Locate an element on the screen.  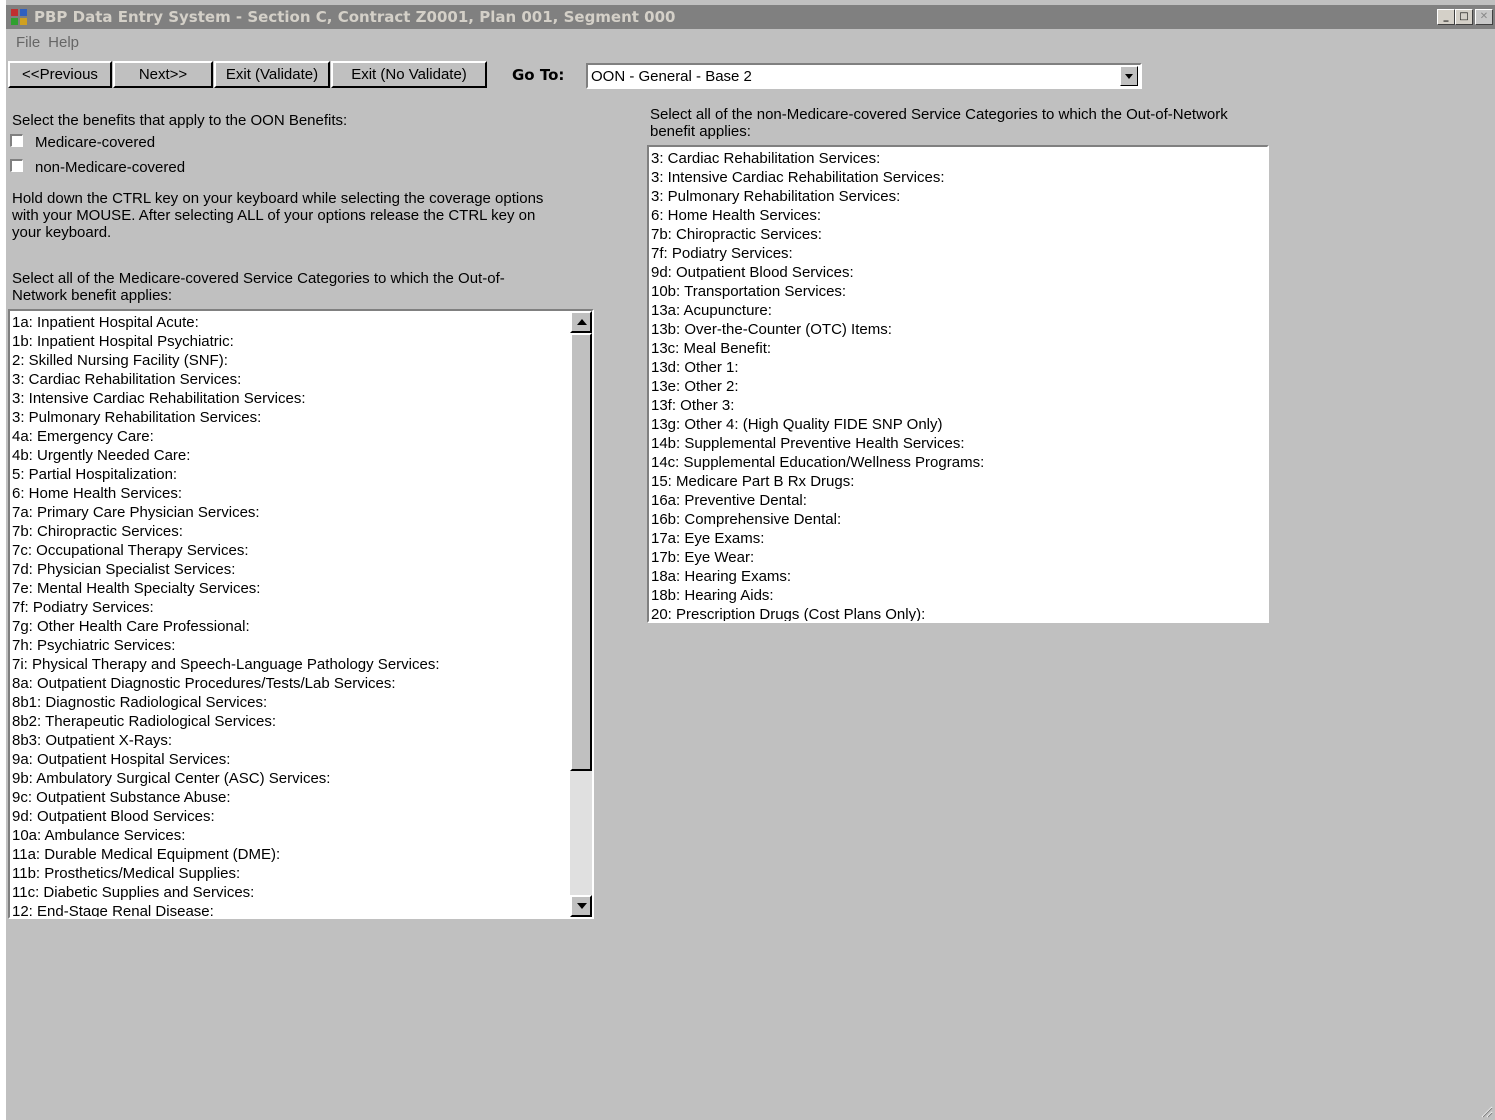
list-item: 18b: Hearing Aids: is located at coordinates (959, 595).